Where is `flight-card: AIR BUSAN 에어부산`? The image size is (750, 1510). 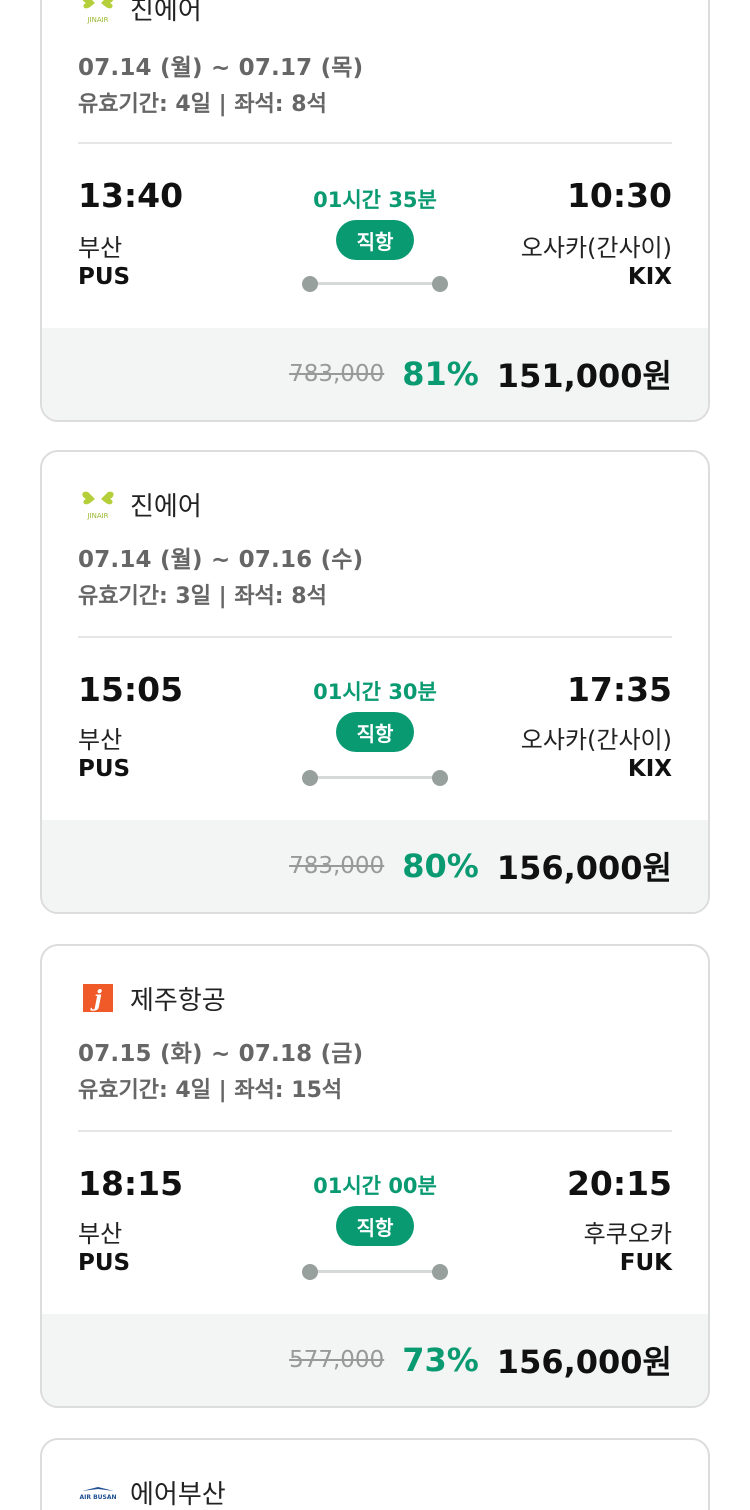
flight-card: AIR BUSAN 에어부산 is located at coordinates (375, 1474).